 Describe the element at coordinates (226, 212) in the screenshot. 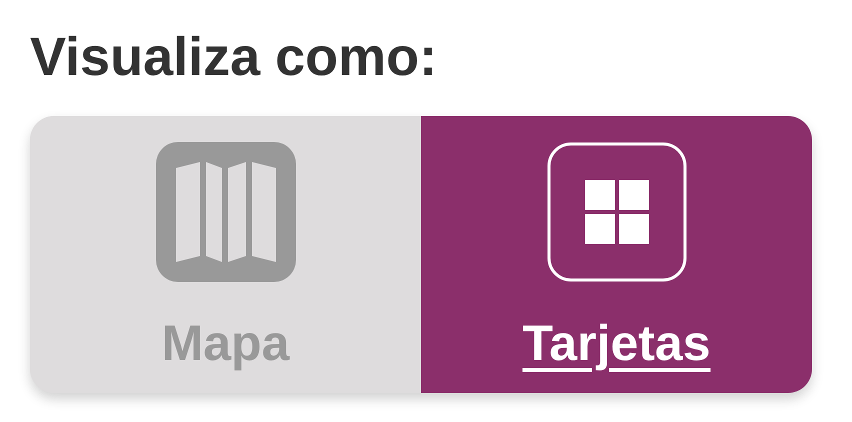

I see `map-icon` at that location.